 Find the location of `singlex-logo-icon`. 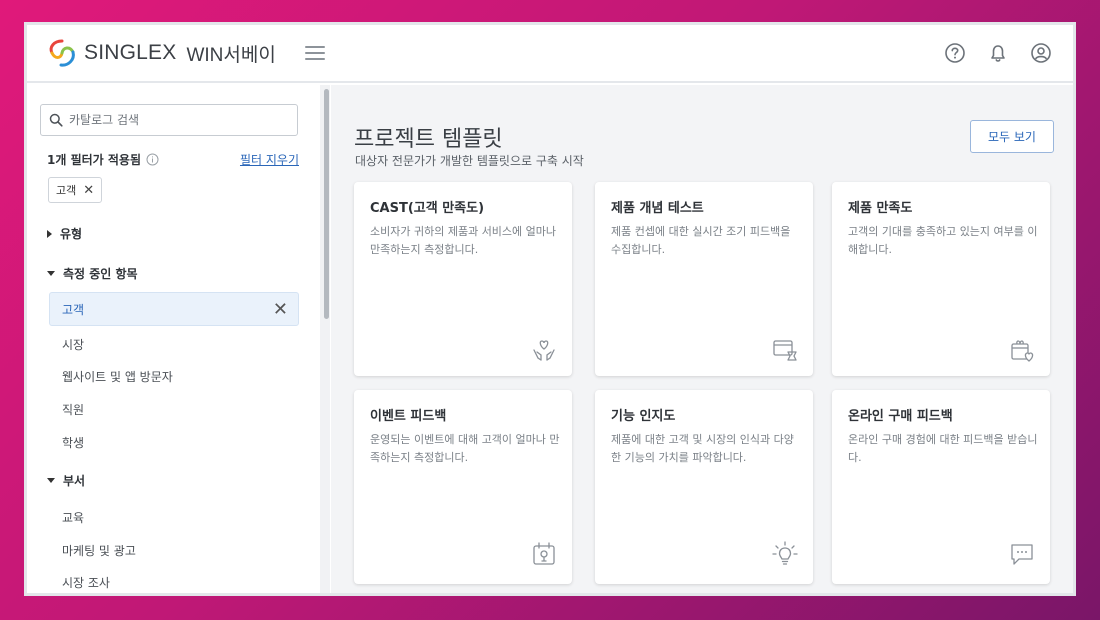

singlex-logo-icon is located at coordinates (62, 53).